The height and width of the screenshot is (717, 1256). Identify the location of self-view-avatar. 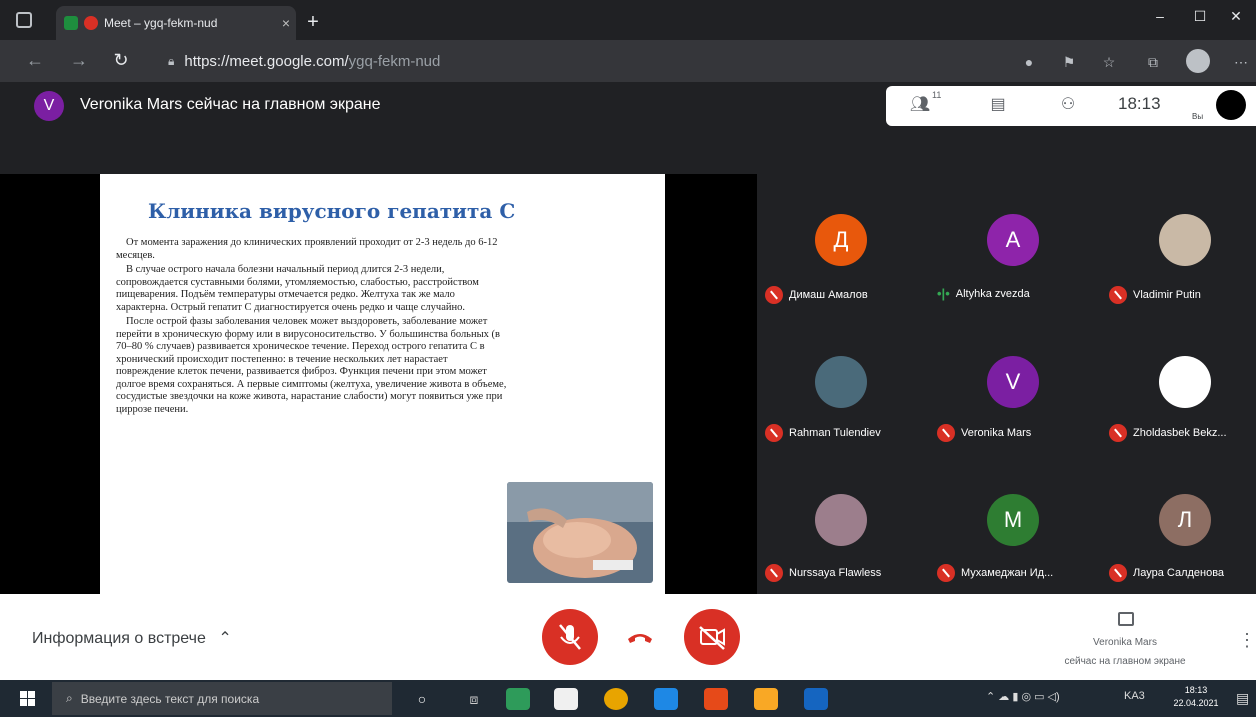
(1231, 105).